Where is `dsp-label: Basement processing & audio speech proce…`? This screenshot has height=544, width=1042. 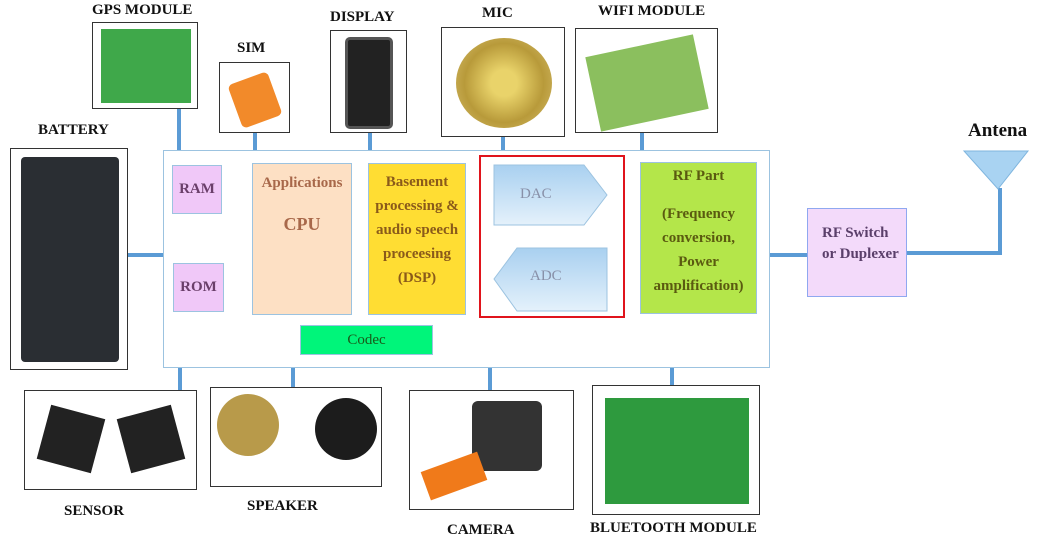
dsp-label: Basement processing & audio speech proce… is located at coordinates (417, 230).